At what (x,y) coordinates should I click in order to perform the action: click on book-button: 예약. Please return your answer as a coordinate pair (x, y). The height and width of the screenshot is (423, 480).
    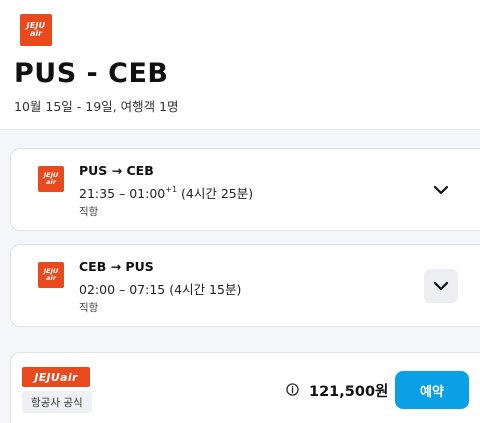
    Looking at the image, I should click on (432, 390).